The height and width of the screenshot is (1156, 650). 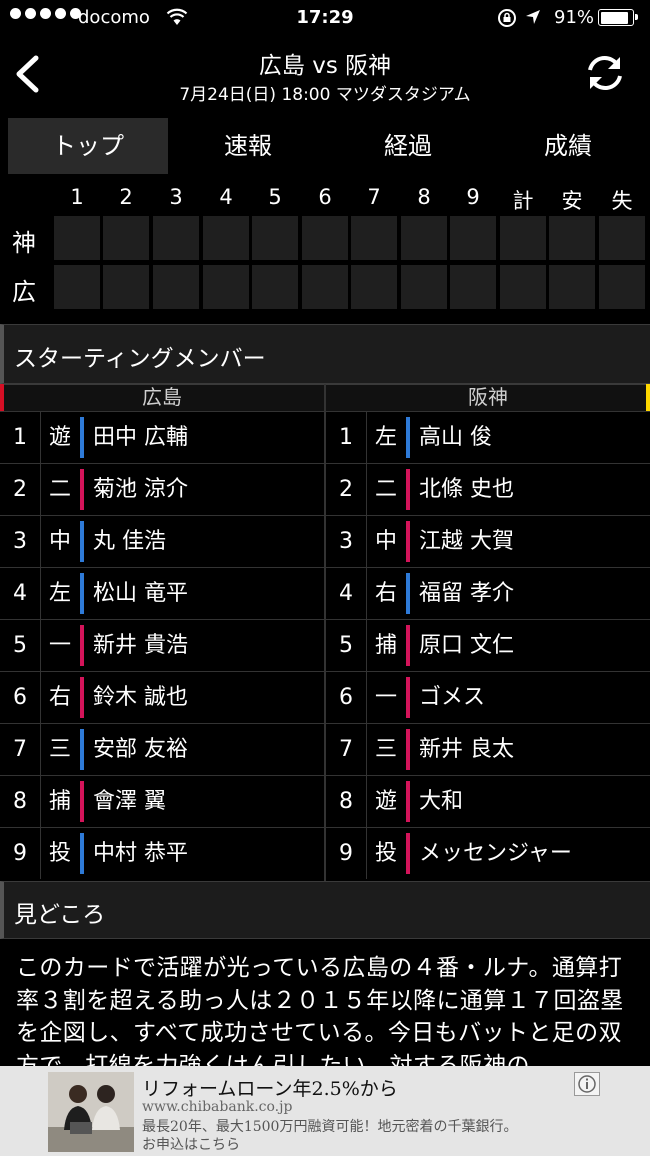 I want to click on lineup-row: 8 捕會澤 翼, so click(x=162, y=801).